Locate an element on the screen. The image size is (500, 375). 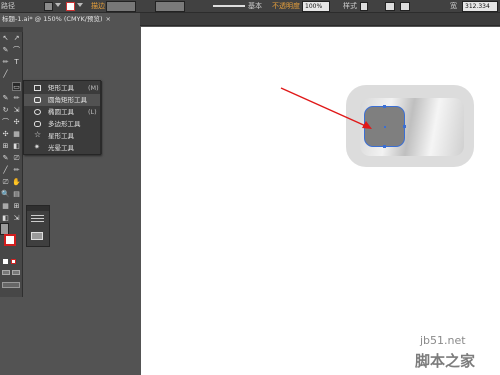
annotation-arrow is located at coordinates (326, 108).